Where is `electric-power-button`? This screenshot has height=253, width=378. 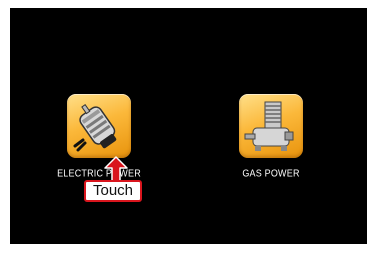
electric-power-button is located at coordinates (99, 126).